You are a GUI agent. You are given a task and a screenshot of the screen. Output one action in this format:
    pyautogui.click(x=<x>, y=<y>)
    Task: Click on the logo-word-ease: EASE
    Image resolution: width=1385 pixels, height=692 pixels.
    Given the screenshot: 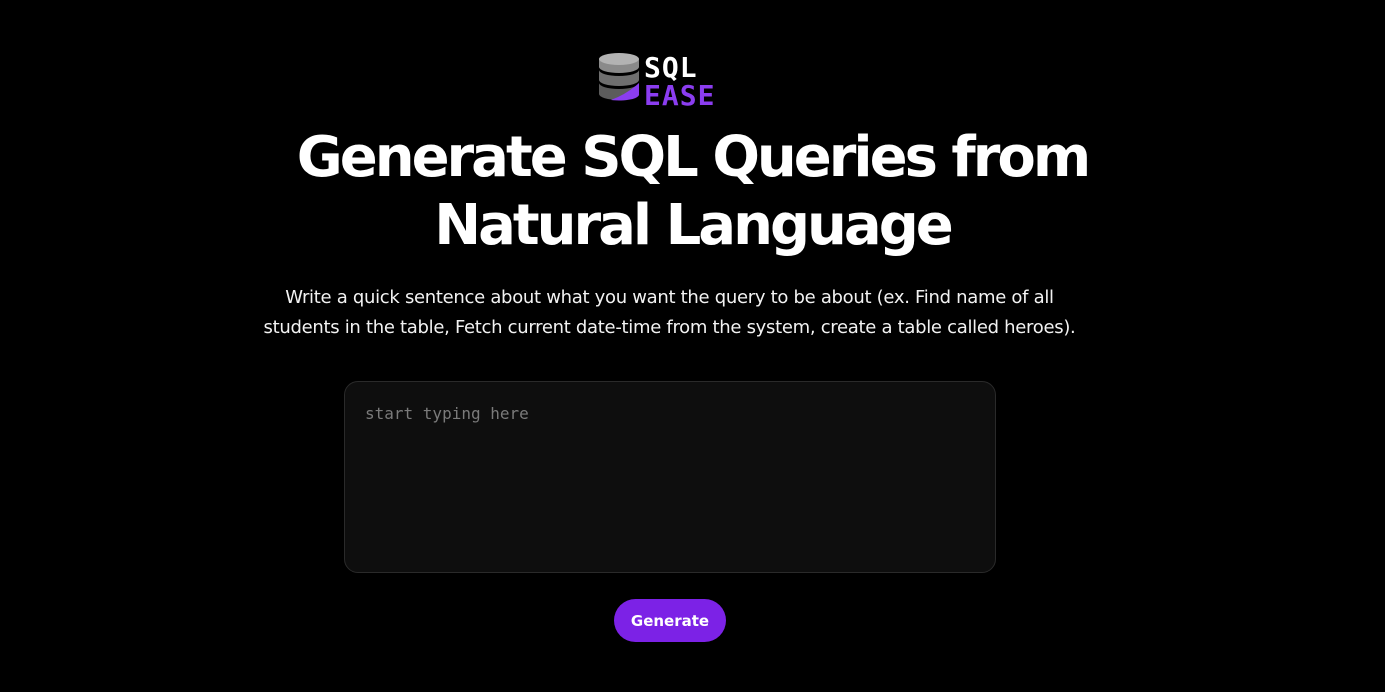 What is the action you would take?
    pyautogui.click(x=679, y=94)
    